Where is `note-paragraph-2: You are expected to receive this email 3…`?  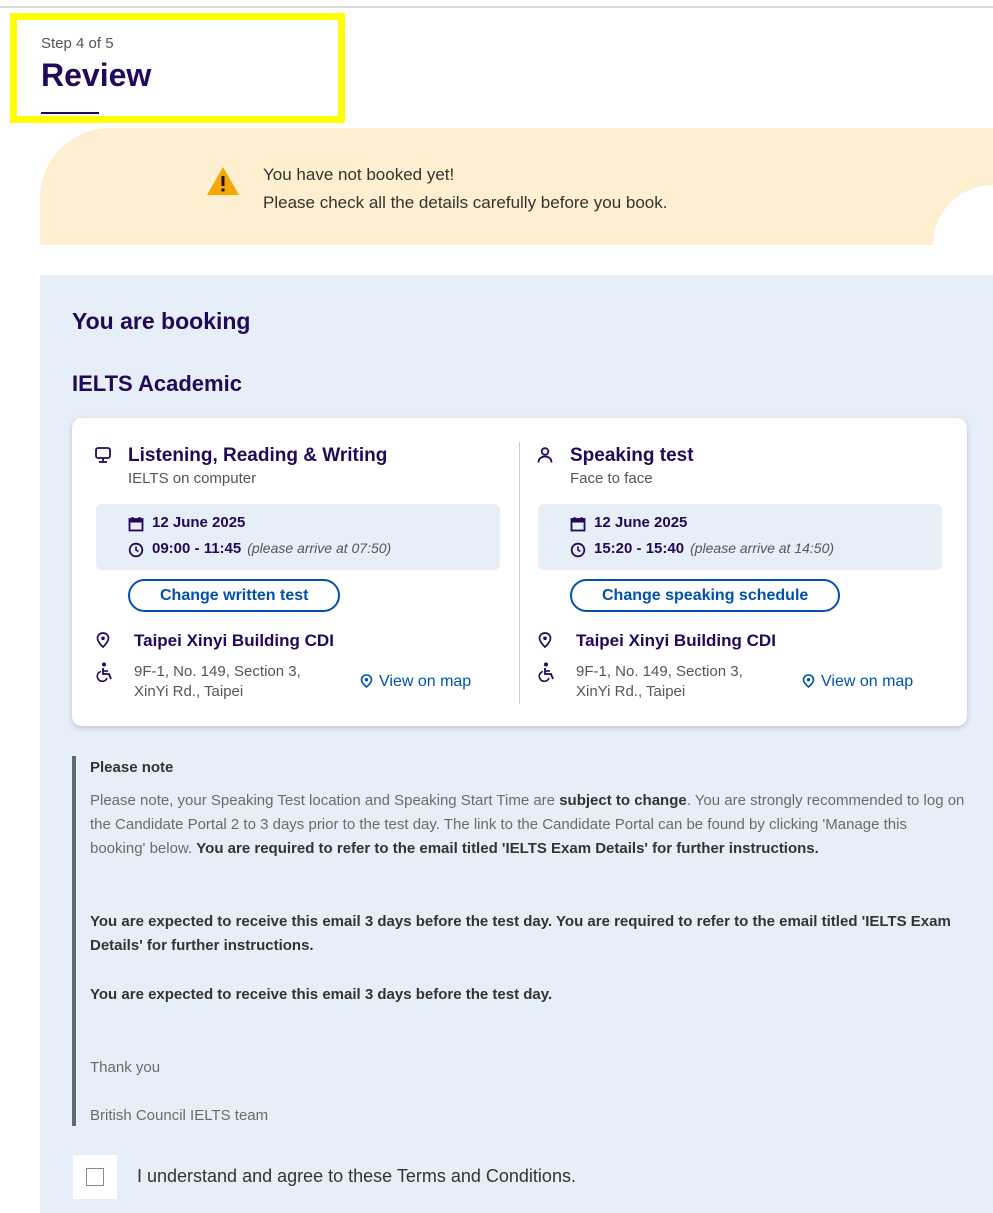 note-paragraph-2: You are expected to receive this email 3… is located at coordinates (520, 933).